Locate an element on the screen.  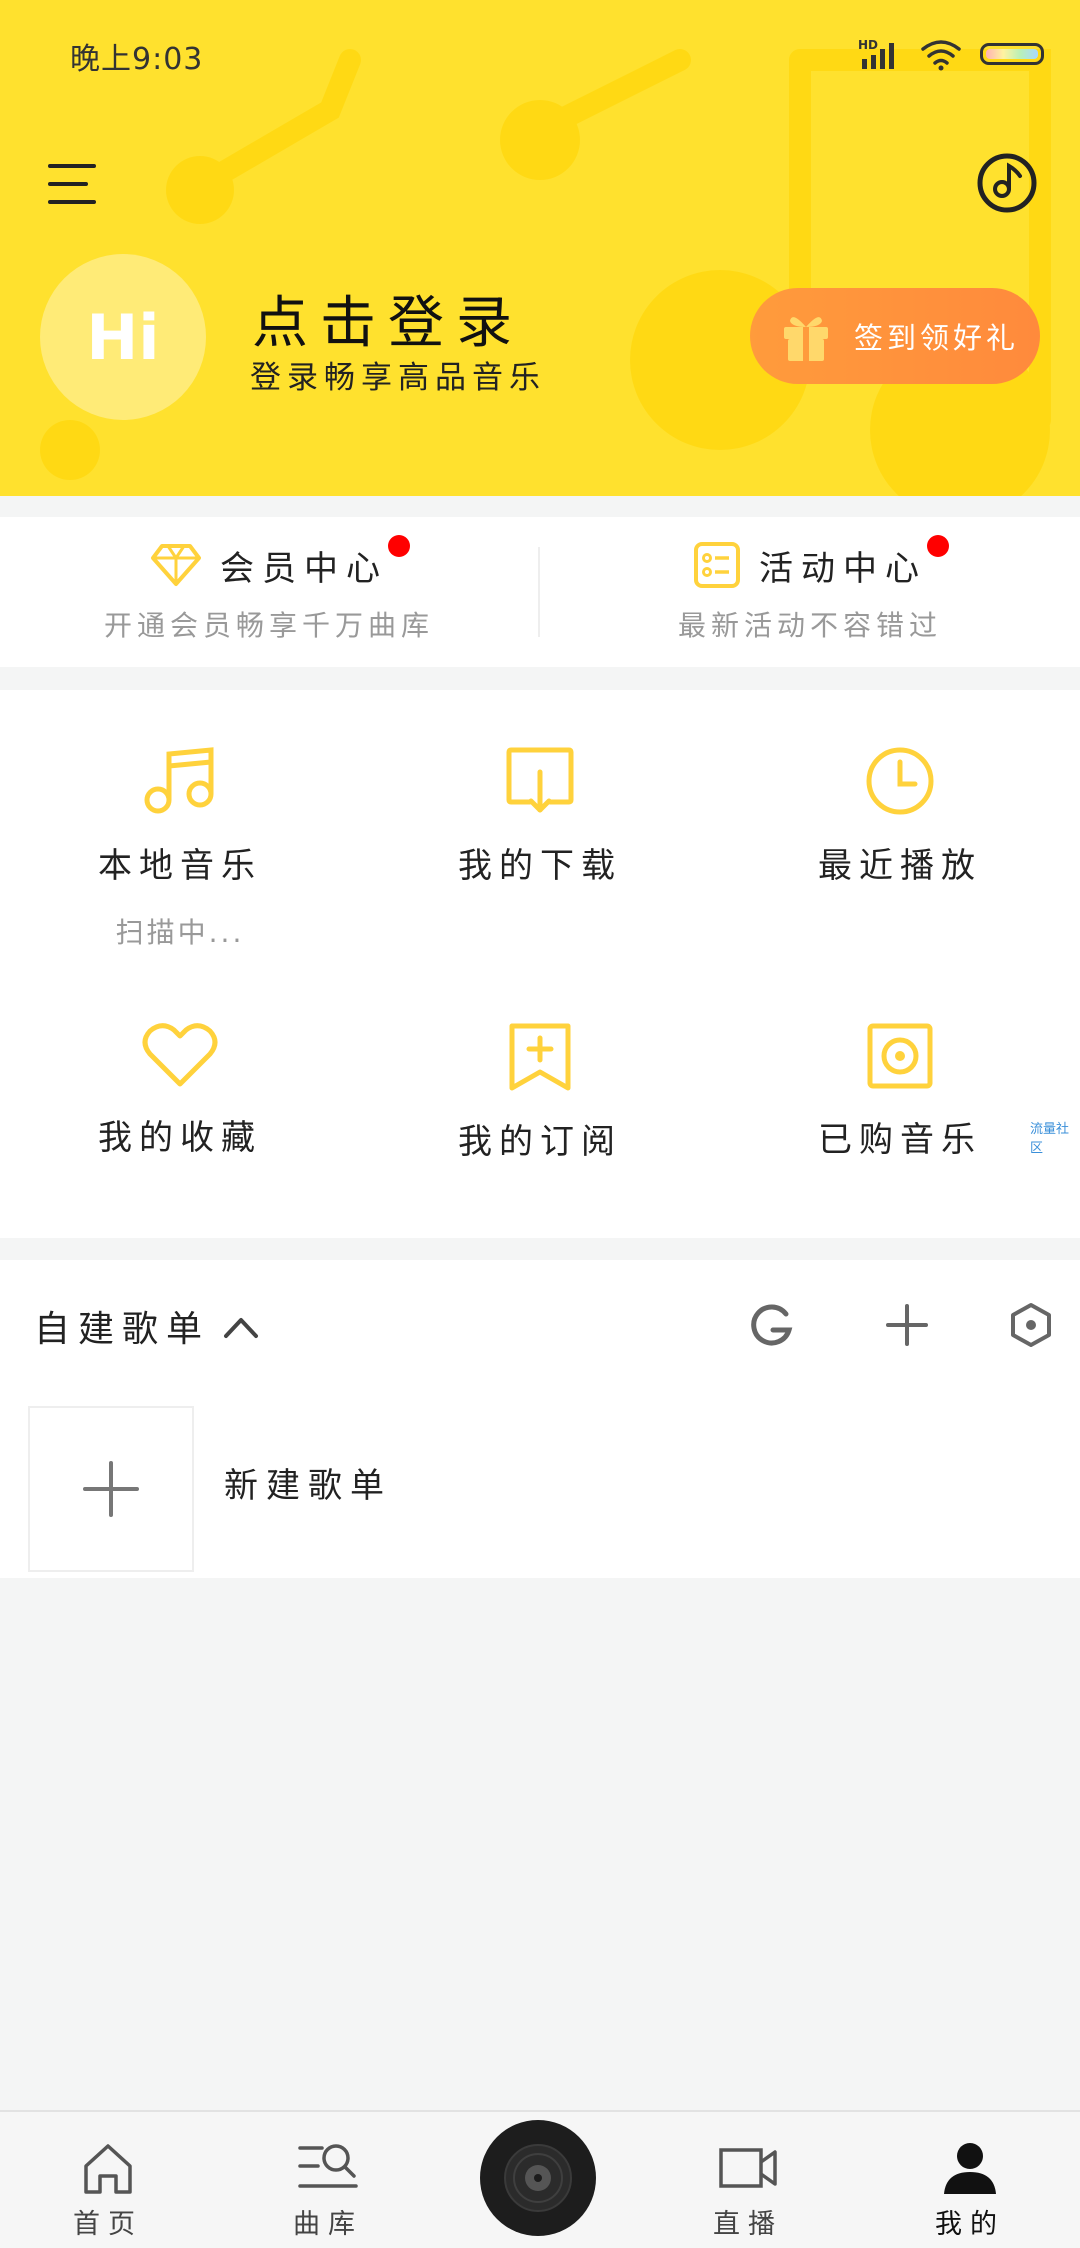
grid-label: 最近播放 is located at coordinates (900, 866).